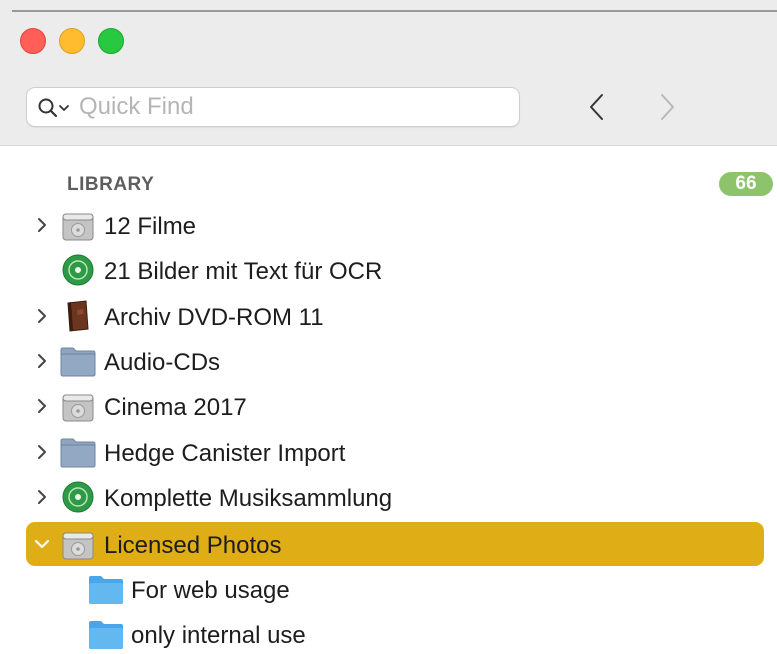 The height and width of the screenshot is (654, 777). What do you see at coordinates (111, 41) in the screenshot?
I see `zoom-window-button` at bounding box center [111, 41].